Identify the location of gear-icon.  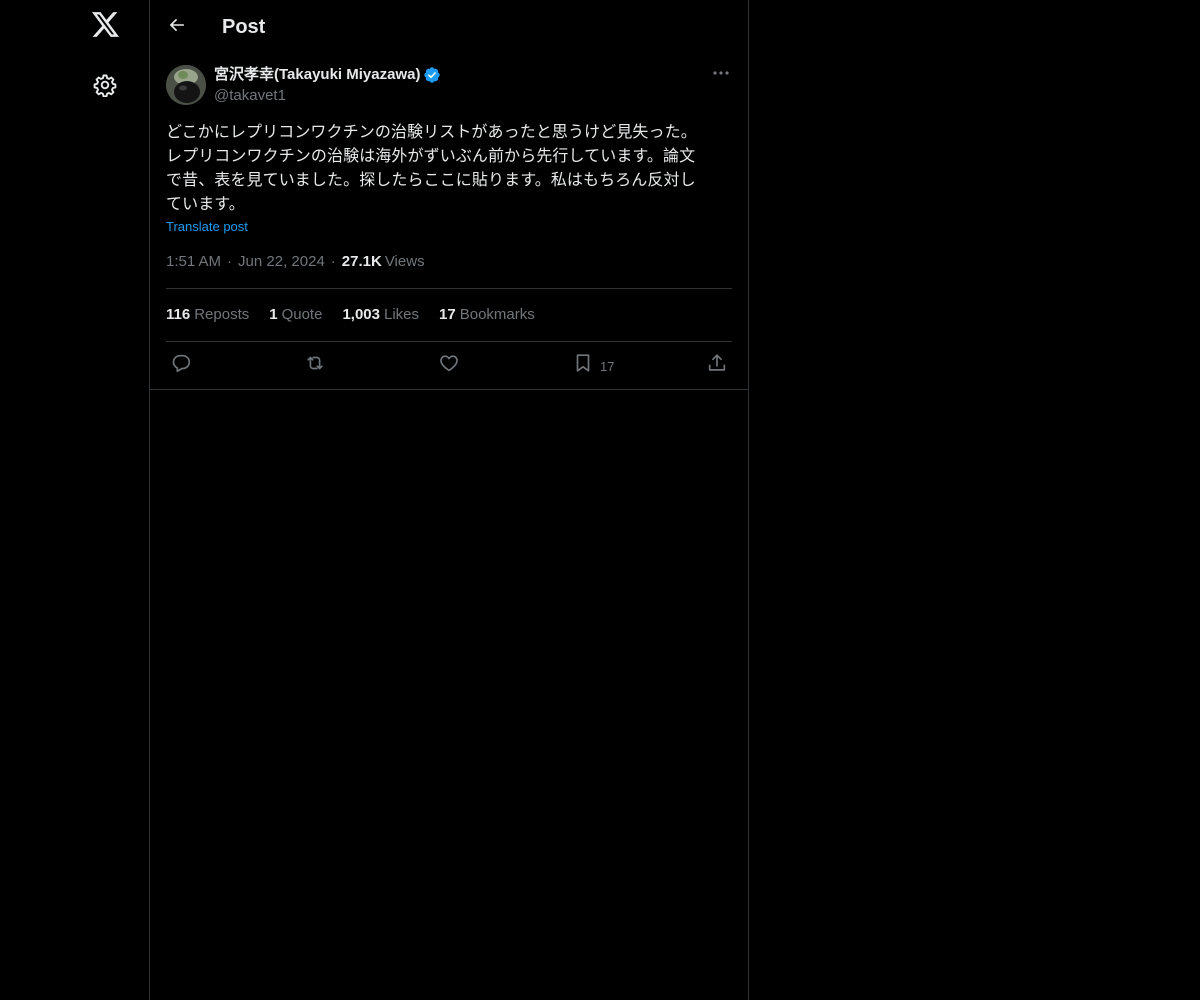
(105, 87).